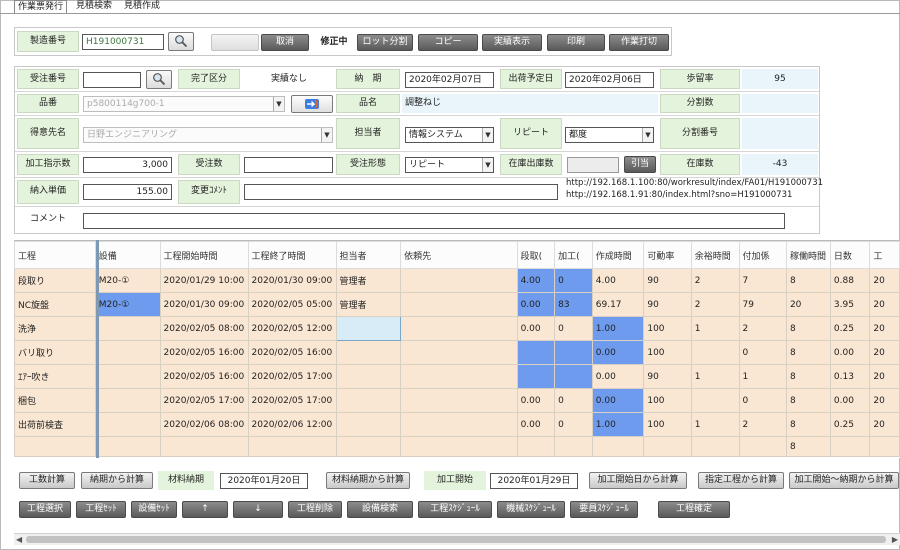 The image size is (900, 550). What do you see at coordinates (573, 304) in the screenshot?
I see `table-cell: 83` at bounding box center [573, 304].